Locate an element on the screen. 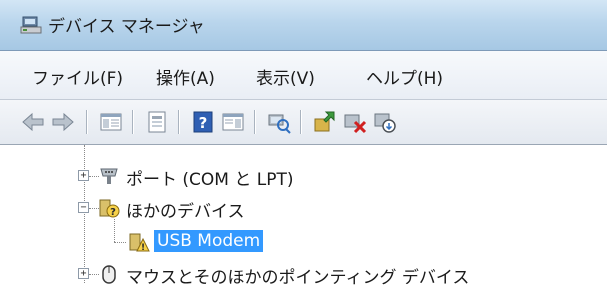 The height and width of the screenshot is (293, 607). update-driver-icon is located at coordinates (325, 122).